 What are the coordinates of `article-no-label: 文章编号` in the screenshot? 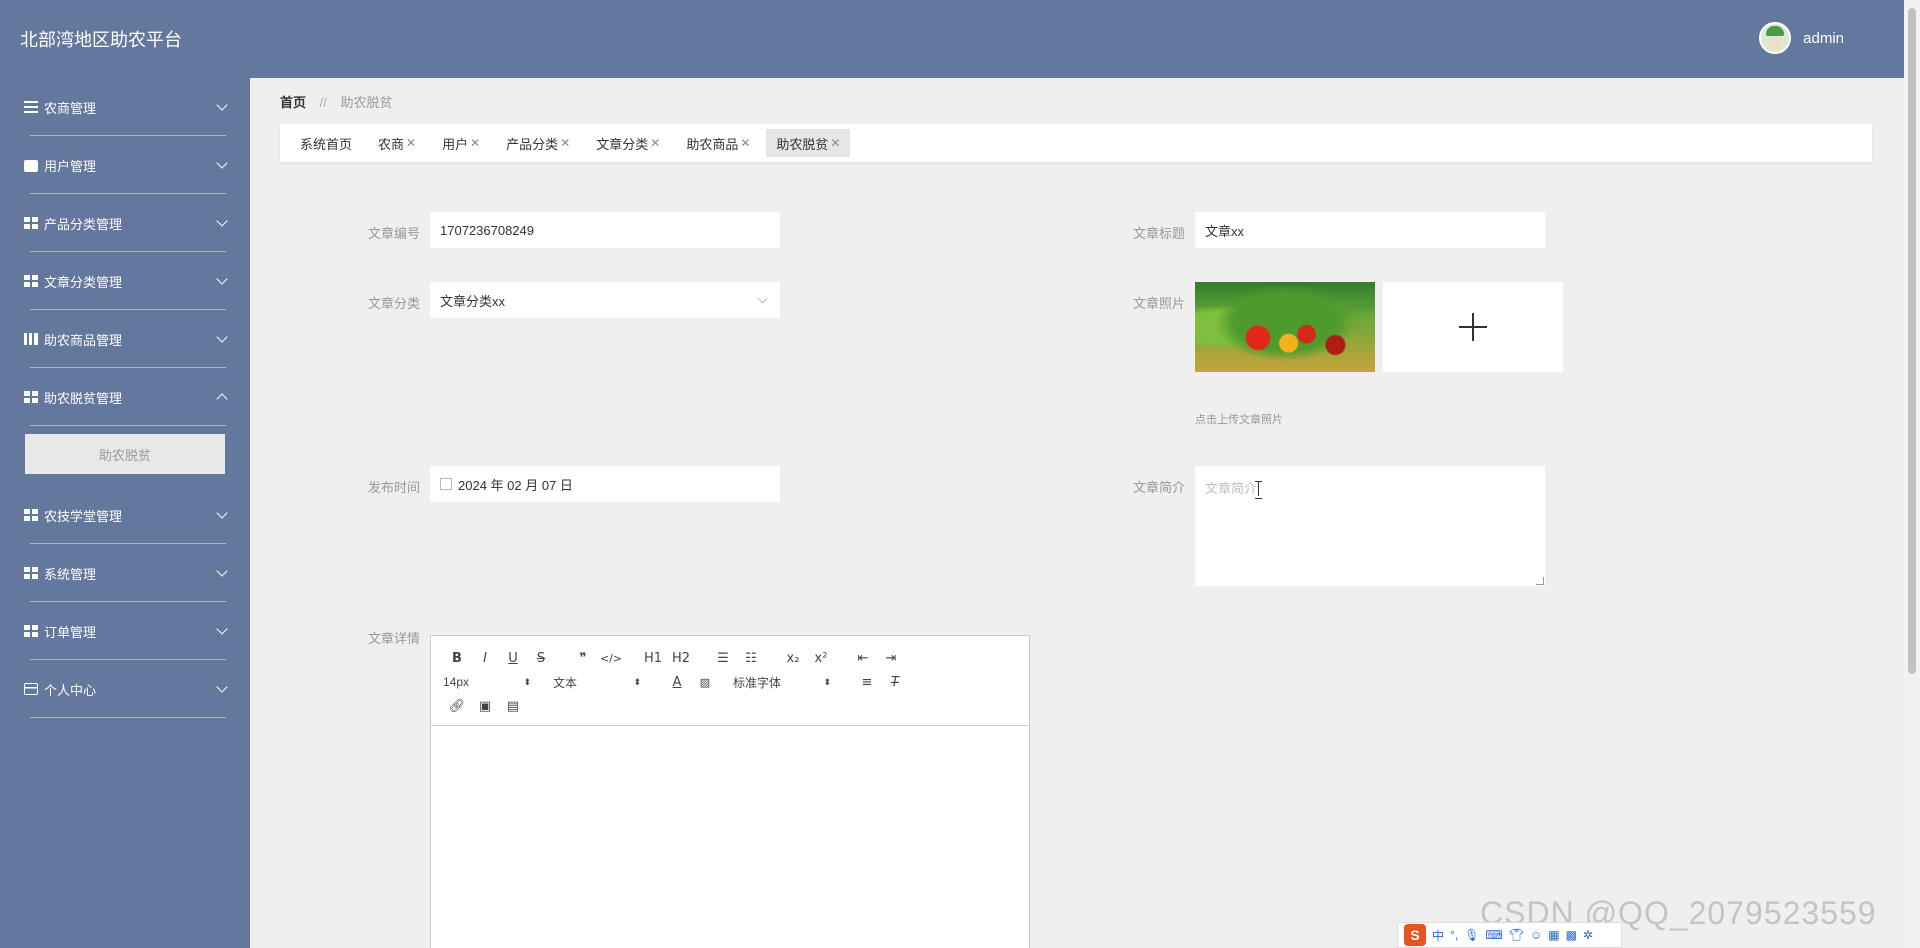 It's located at (393, 233).